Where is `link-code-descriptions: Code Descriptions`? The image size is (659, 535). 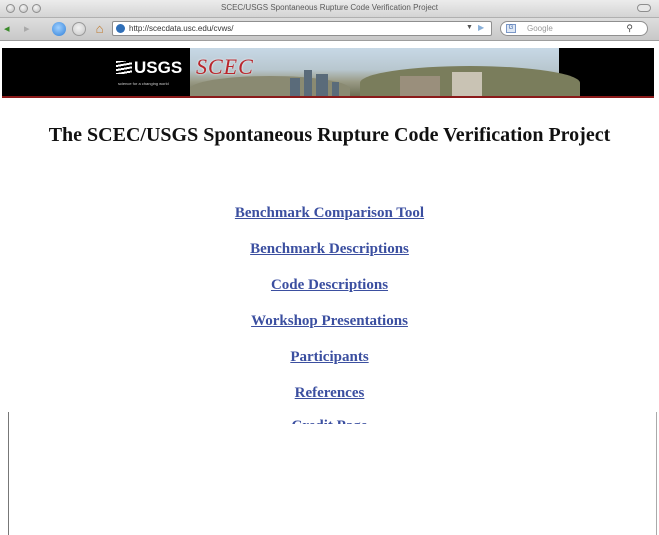
link-code-descriptions: Code Descriptions is located at coordinates (329, 285).